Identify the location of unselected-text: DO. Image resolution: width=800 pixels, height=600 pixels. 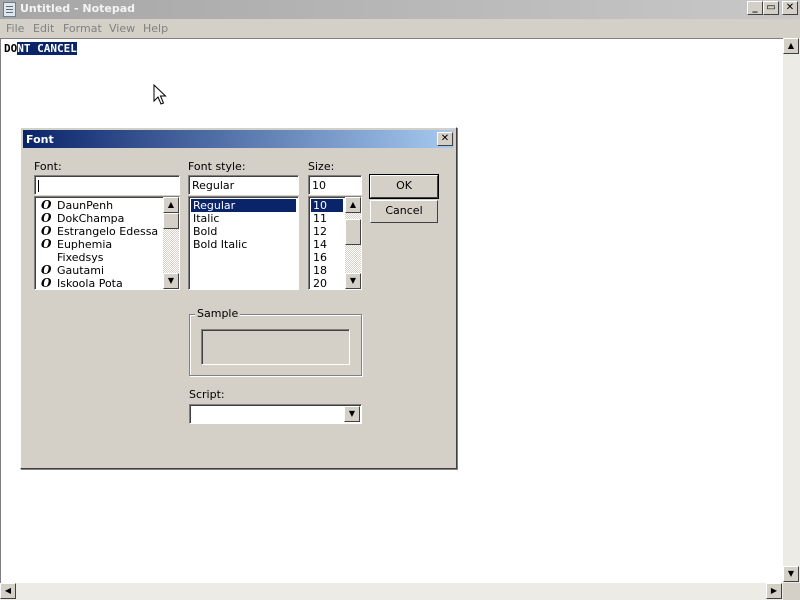
(11, 48).